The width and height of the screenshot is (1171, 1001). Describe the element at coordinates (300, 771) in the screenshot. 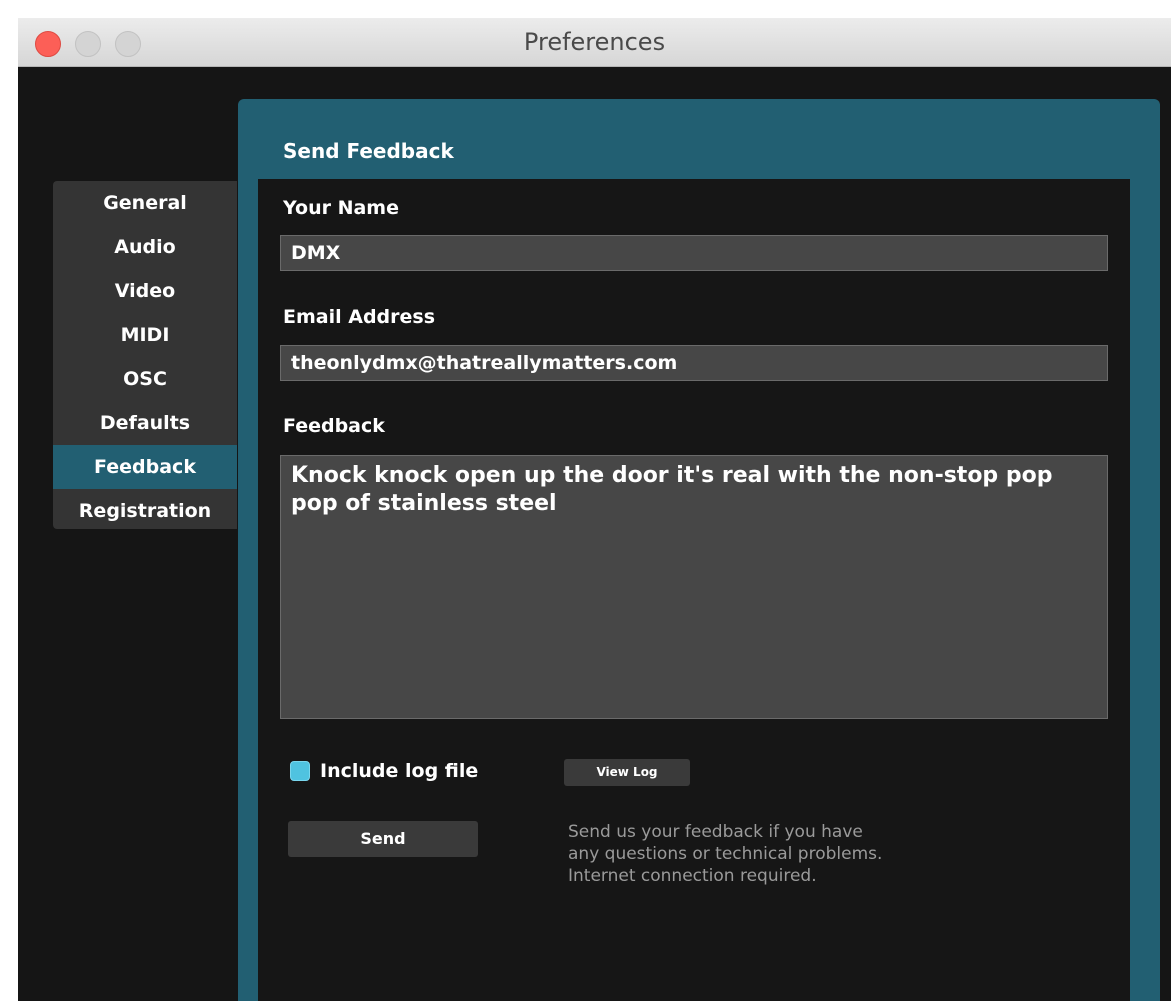

I see `include-log-checkbox` at that location.